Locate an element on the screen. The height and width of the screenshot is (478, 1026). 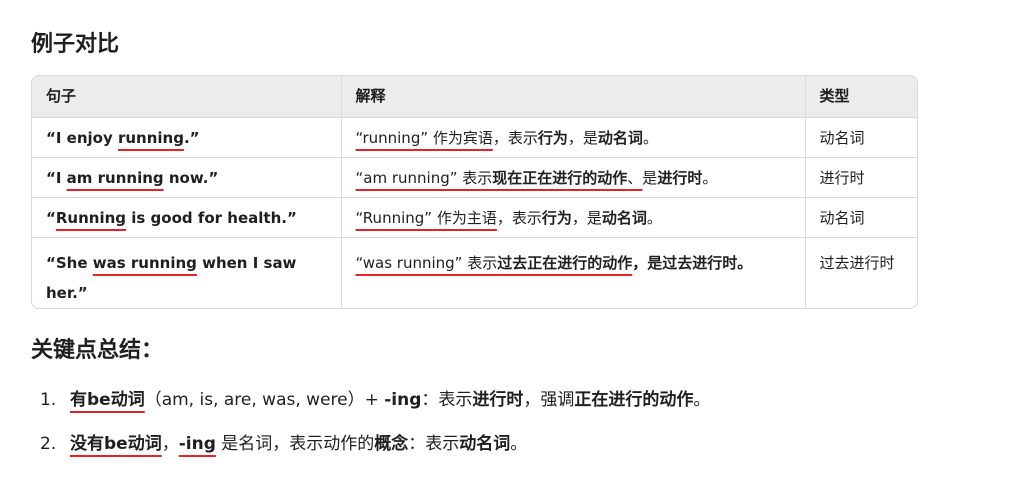
sentence-cell: “Running is good for health.” is located at coordinates (187, 217).